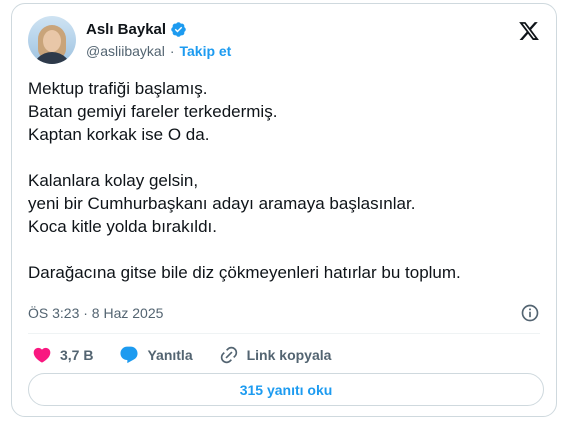 The height and width of the screenshot is (426, 568). What do you see at coordinates (289, 355) in the screenshot?
I see `copy-link-label: Link kopyala` at bounding box center [289, 355].